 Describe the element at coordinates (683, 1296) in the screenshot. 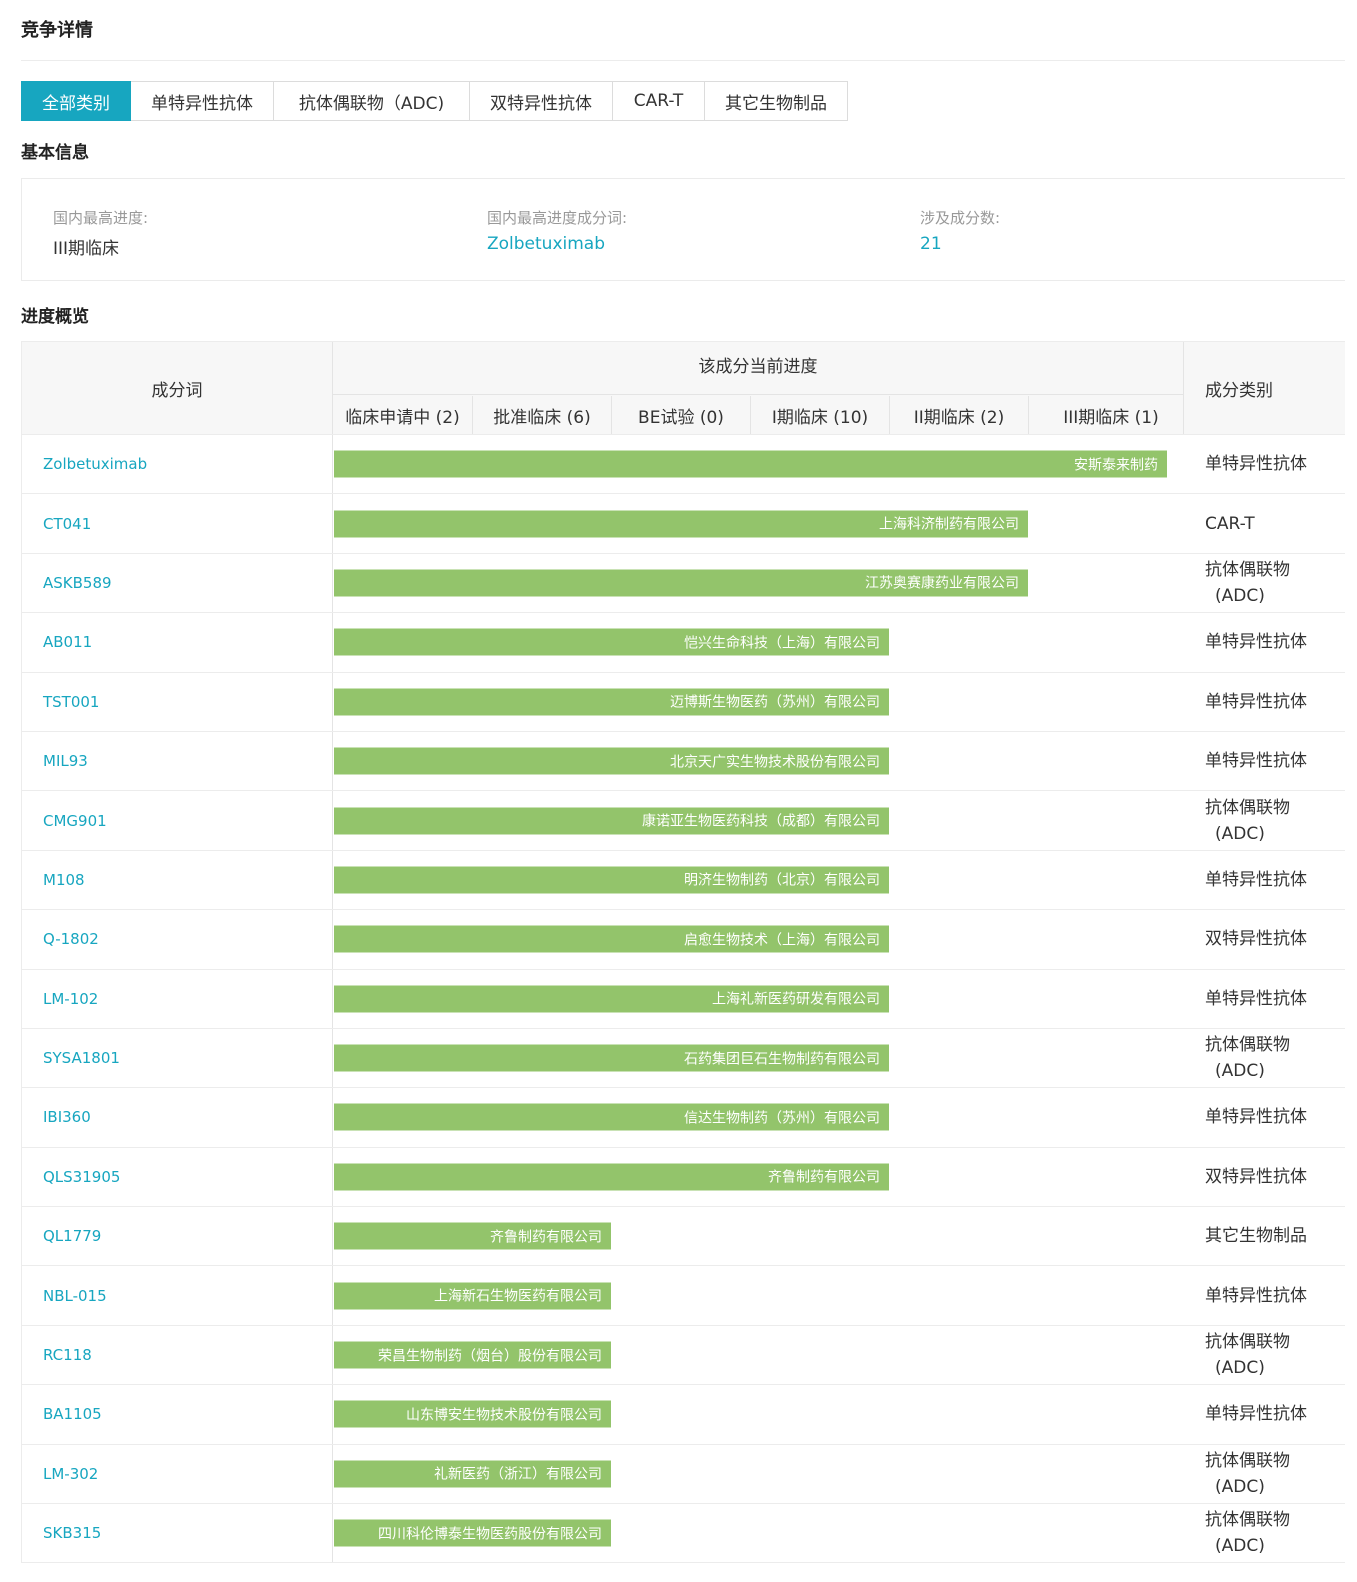

I see `table-row: NBL-015 上海新石生物医药有限公司 单特异性抗体` at that location.